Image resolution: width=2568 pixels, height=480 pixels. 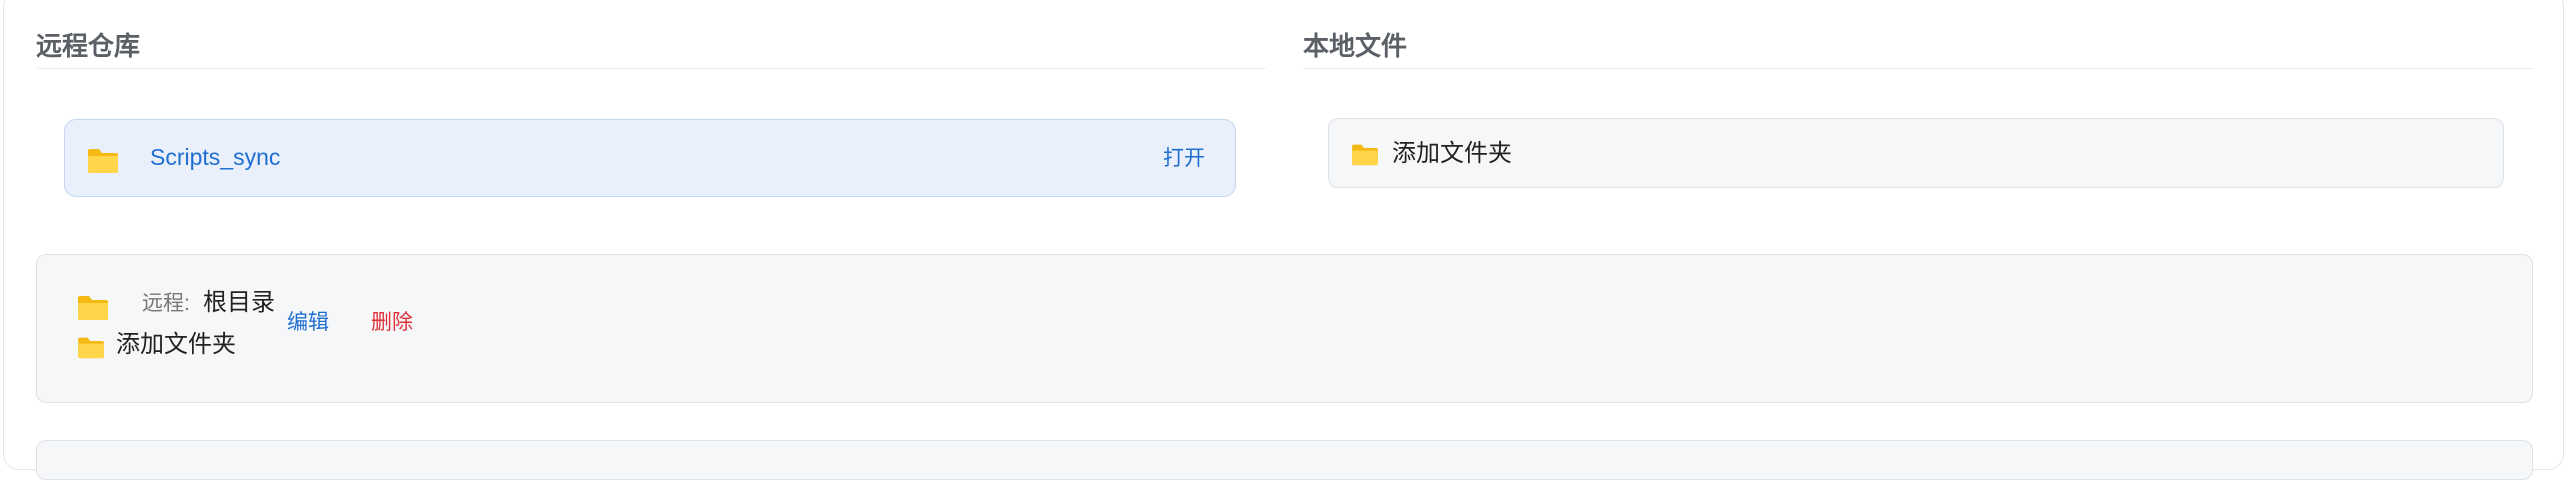 I want to click on delete-mapping-button: 删除, so click(x=392, y=322).